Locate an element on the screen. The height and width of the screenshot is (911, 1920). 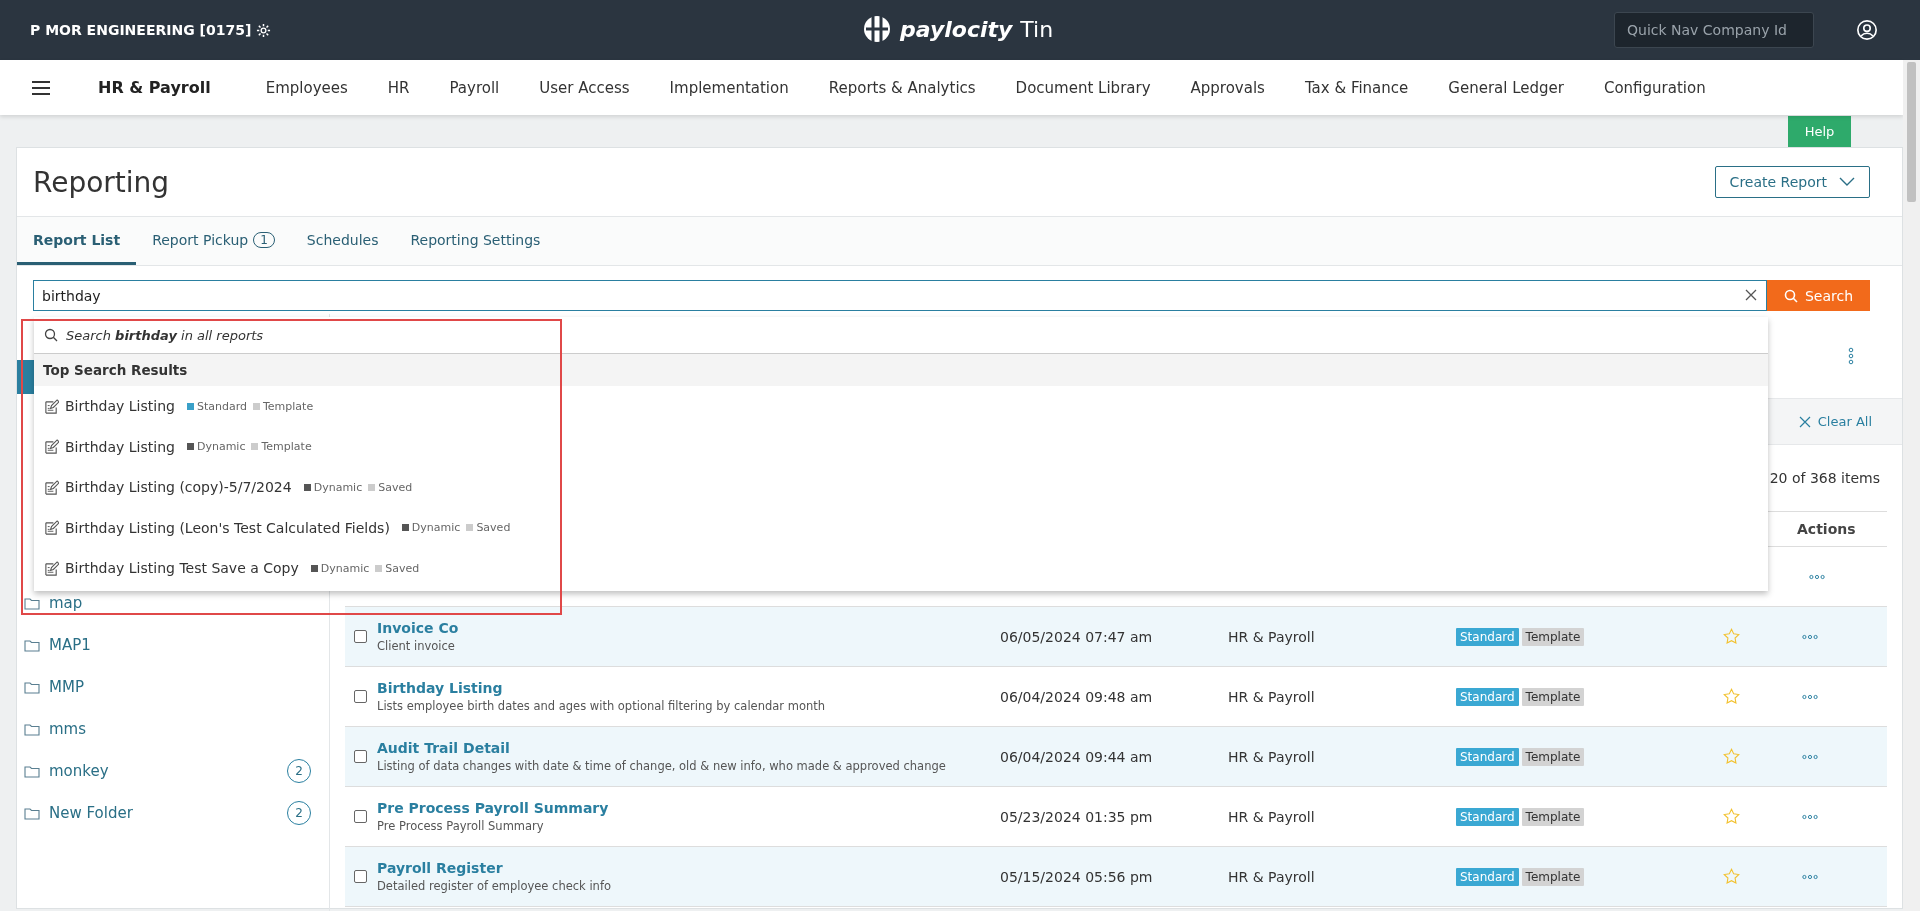
nav-item: Employees is located at coordinates (306, 87).